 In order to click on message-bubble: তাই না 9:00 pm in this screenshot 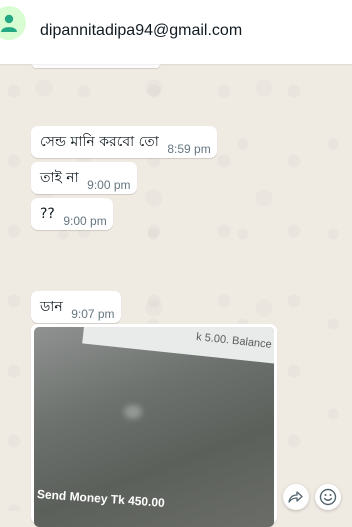, I will do `click(84, 178)`.